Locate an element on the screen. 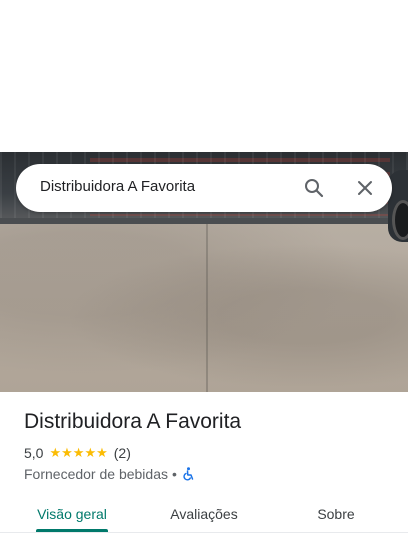  star-rating: ★ ★ ★ ★ ★ is located at coordinates (78, 453).